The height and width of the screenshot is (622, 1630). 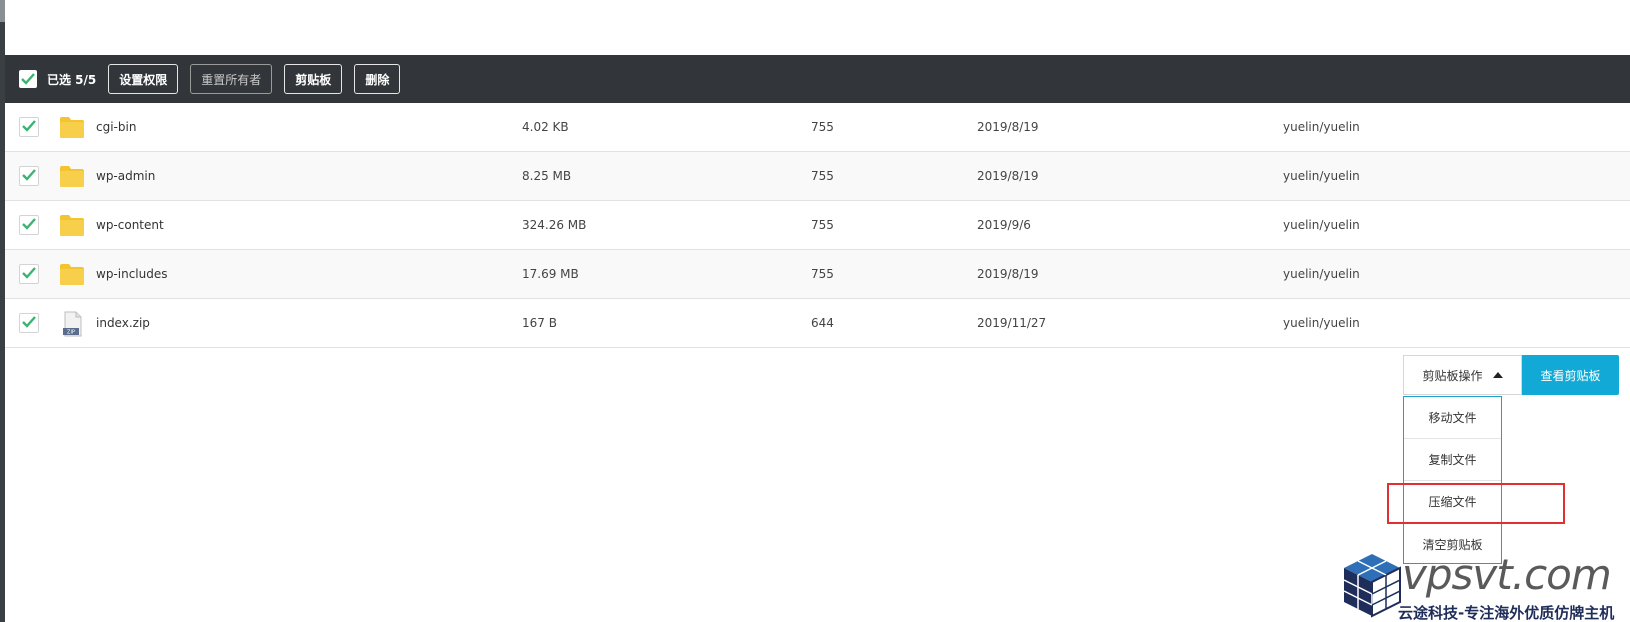 What do you see at coordinates (550, 274) in the screenshot?
I see `file-size: 17.69 MB` at bounding box center [550, 274].